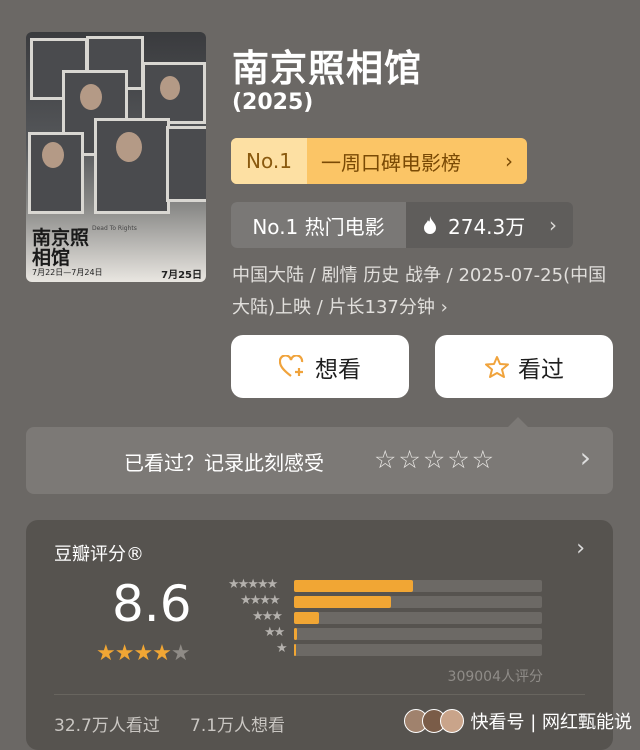 This screenshot has height=750, width=640. What do you see at coordinates (518, 422) in the screenshot?
I see `pointer-arrow` at bounding box center [518, 422].